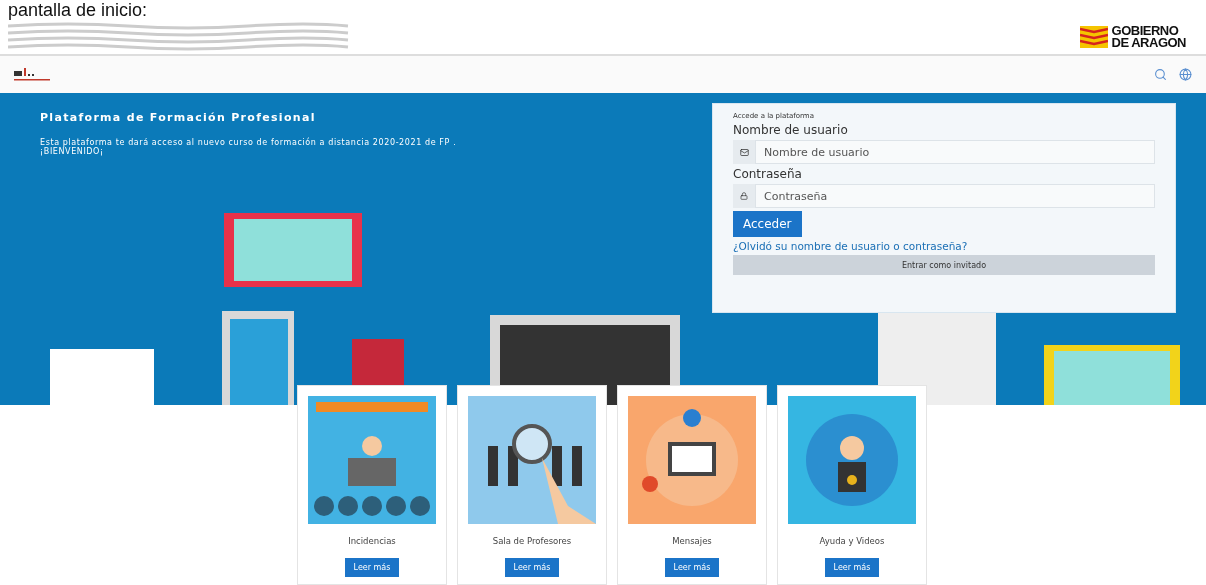 Image resolution: width=1206 pixels, height=585 pixels. Describe the element at coordinates (955, 196) in the screenshot. I see `password-field: Contraseña` at that location.